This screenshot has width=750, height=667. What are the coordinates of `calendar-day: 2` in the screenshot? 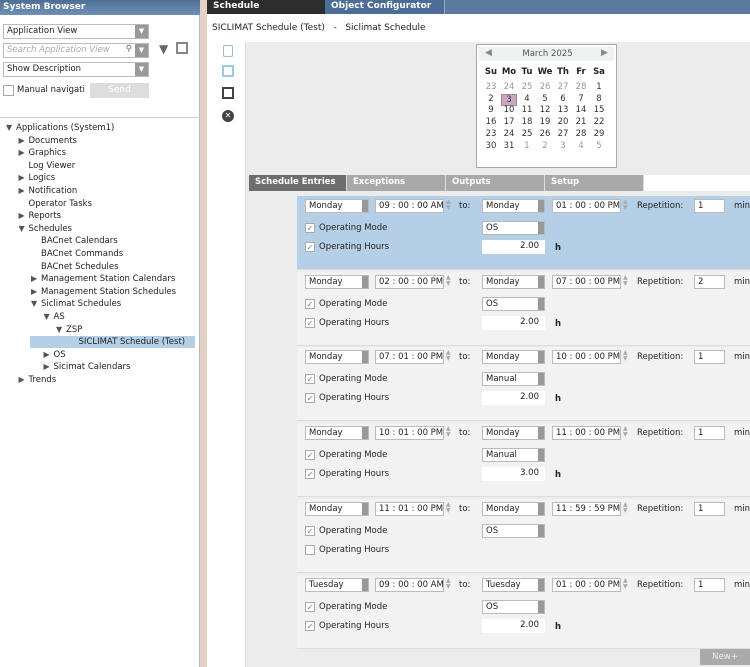 It's located at (491, 99).